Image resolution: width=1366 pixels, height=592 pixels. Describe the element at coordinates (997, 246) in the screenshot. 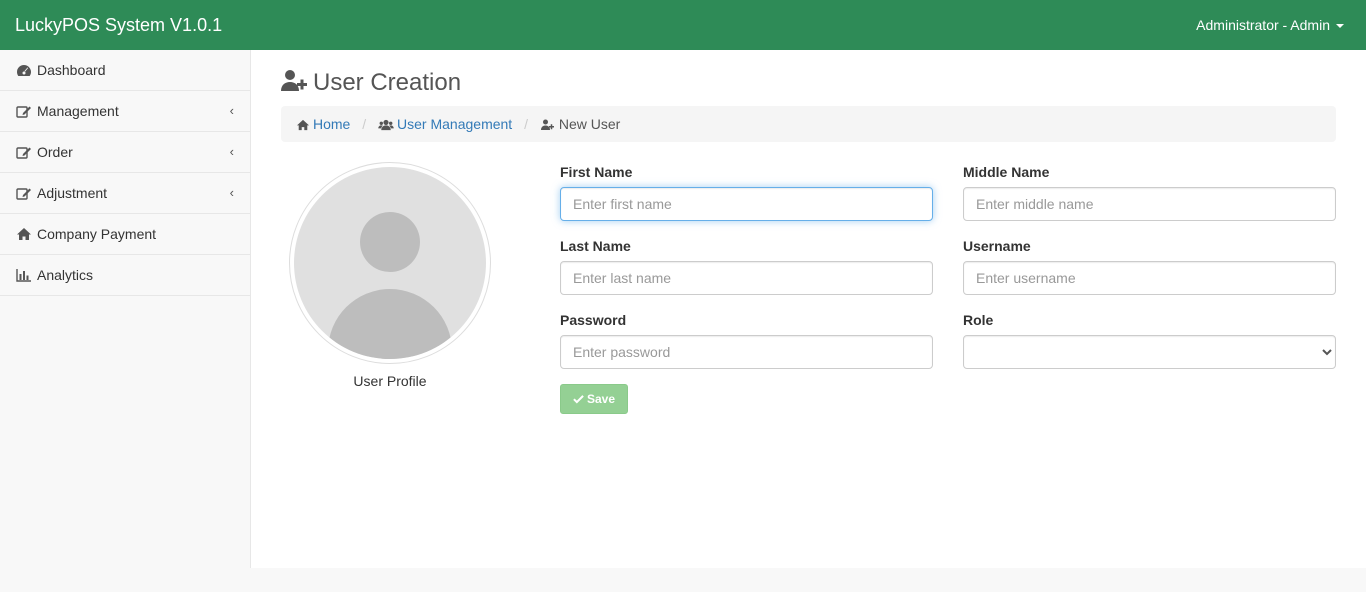

I see `username-label: Username` at that location.